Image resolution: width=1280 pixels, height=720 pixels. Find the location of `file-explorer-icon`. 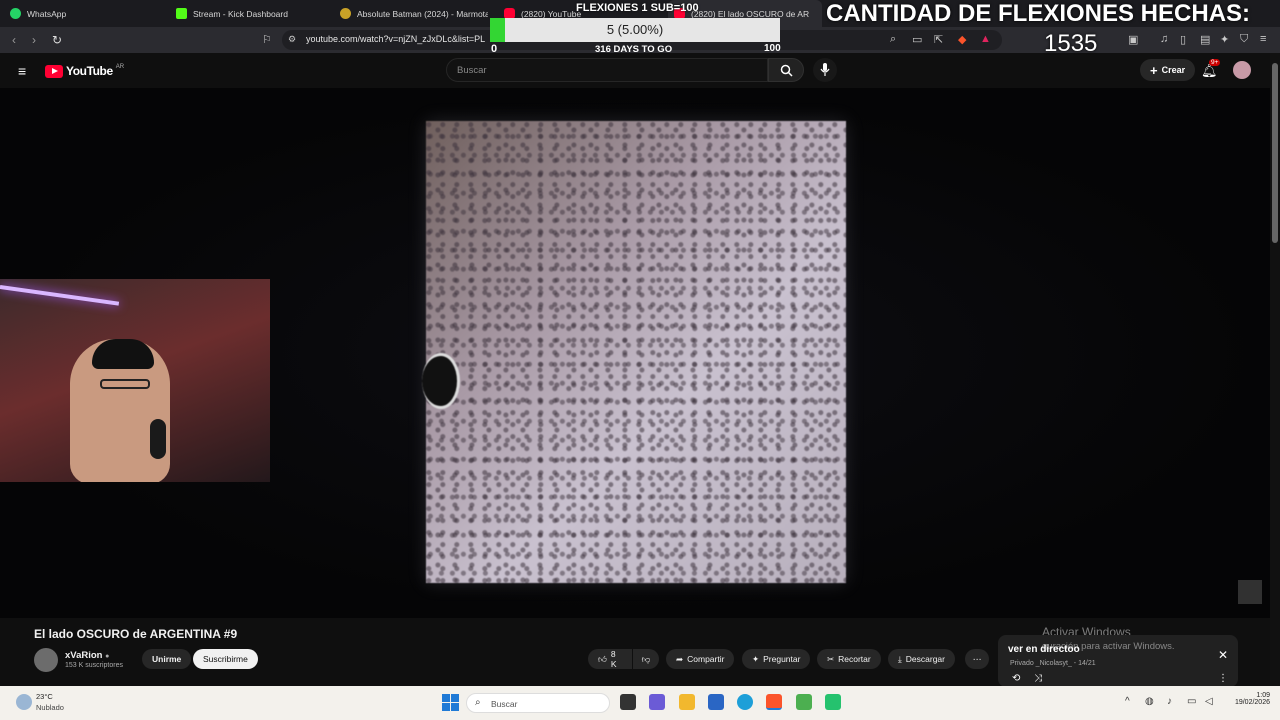

file-explorer-icon is located at coordinates (687, 702).